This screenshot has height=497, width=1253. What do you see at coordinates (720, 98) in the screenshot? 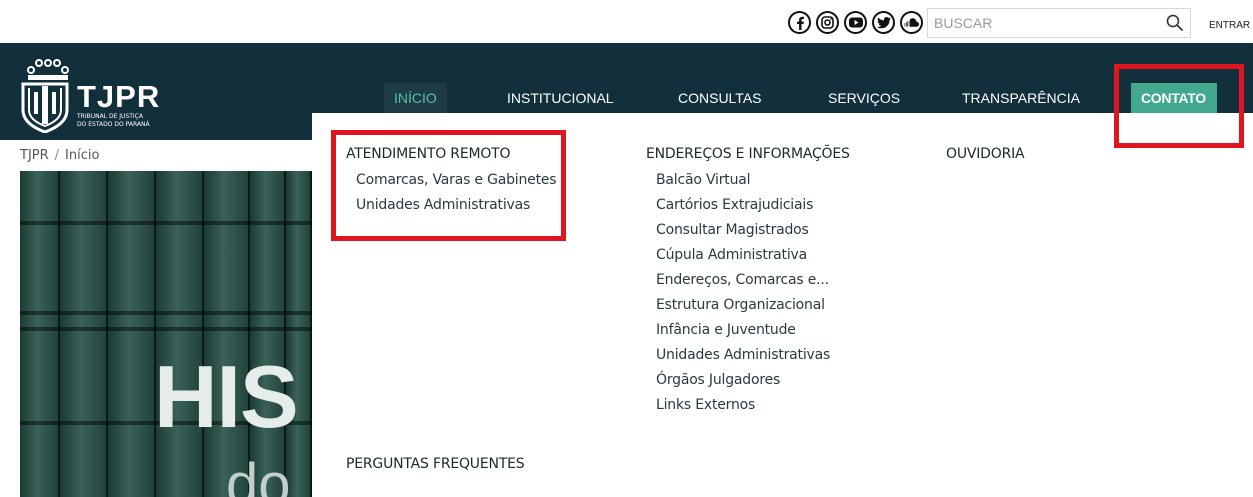
I see `nav-consultas: CONSULTAS` at bounding box center [720, 98].